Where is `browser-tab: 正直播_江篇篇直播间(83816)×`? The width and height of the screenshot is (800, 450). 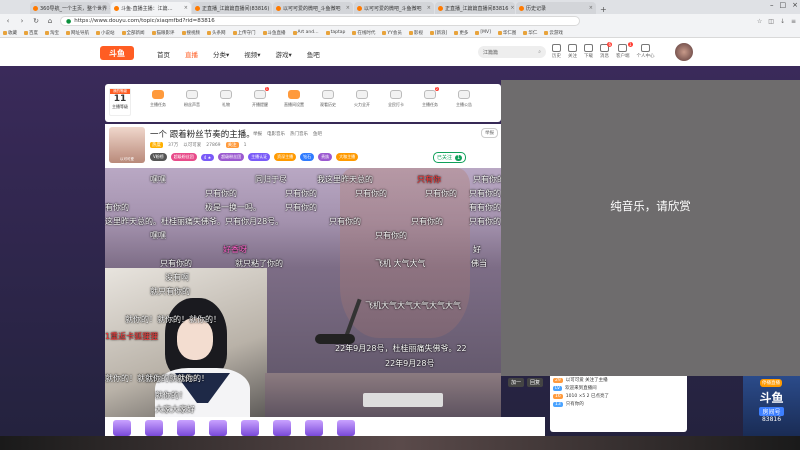
browser-tab: 正直播_江篇篇直播间(83816)× is located at coordinates (232, 8).